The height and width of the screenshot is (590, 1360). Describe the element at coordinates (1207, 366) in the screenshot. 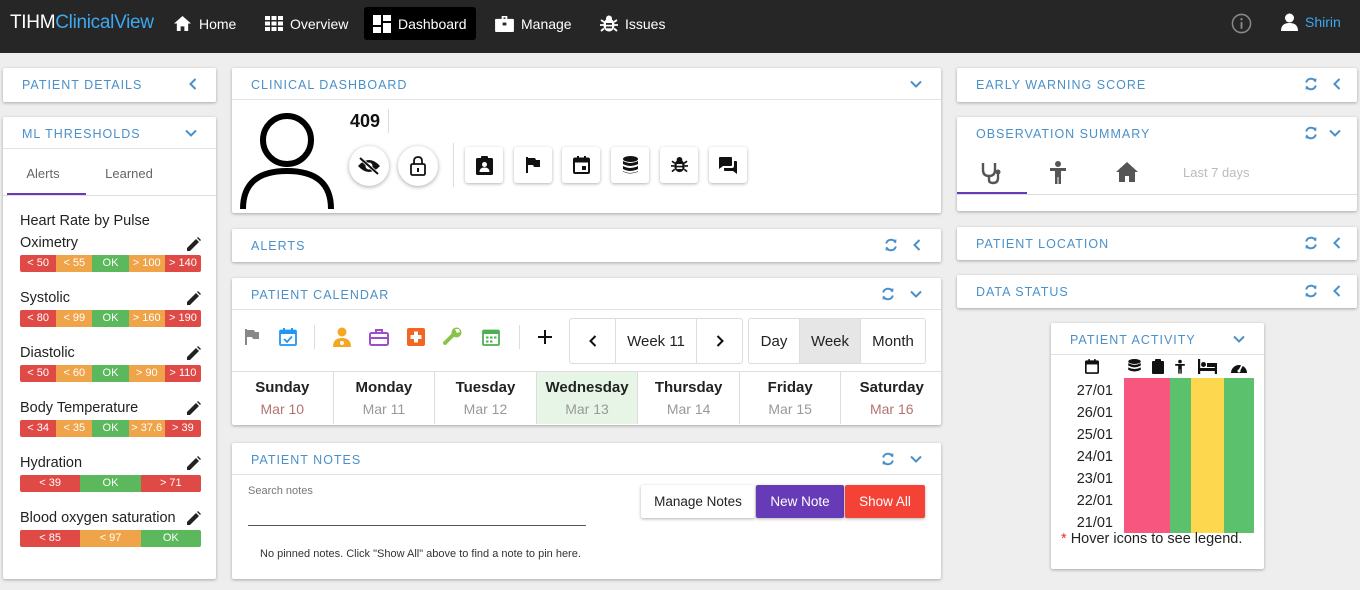

I see `bed-icon` at that location.